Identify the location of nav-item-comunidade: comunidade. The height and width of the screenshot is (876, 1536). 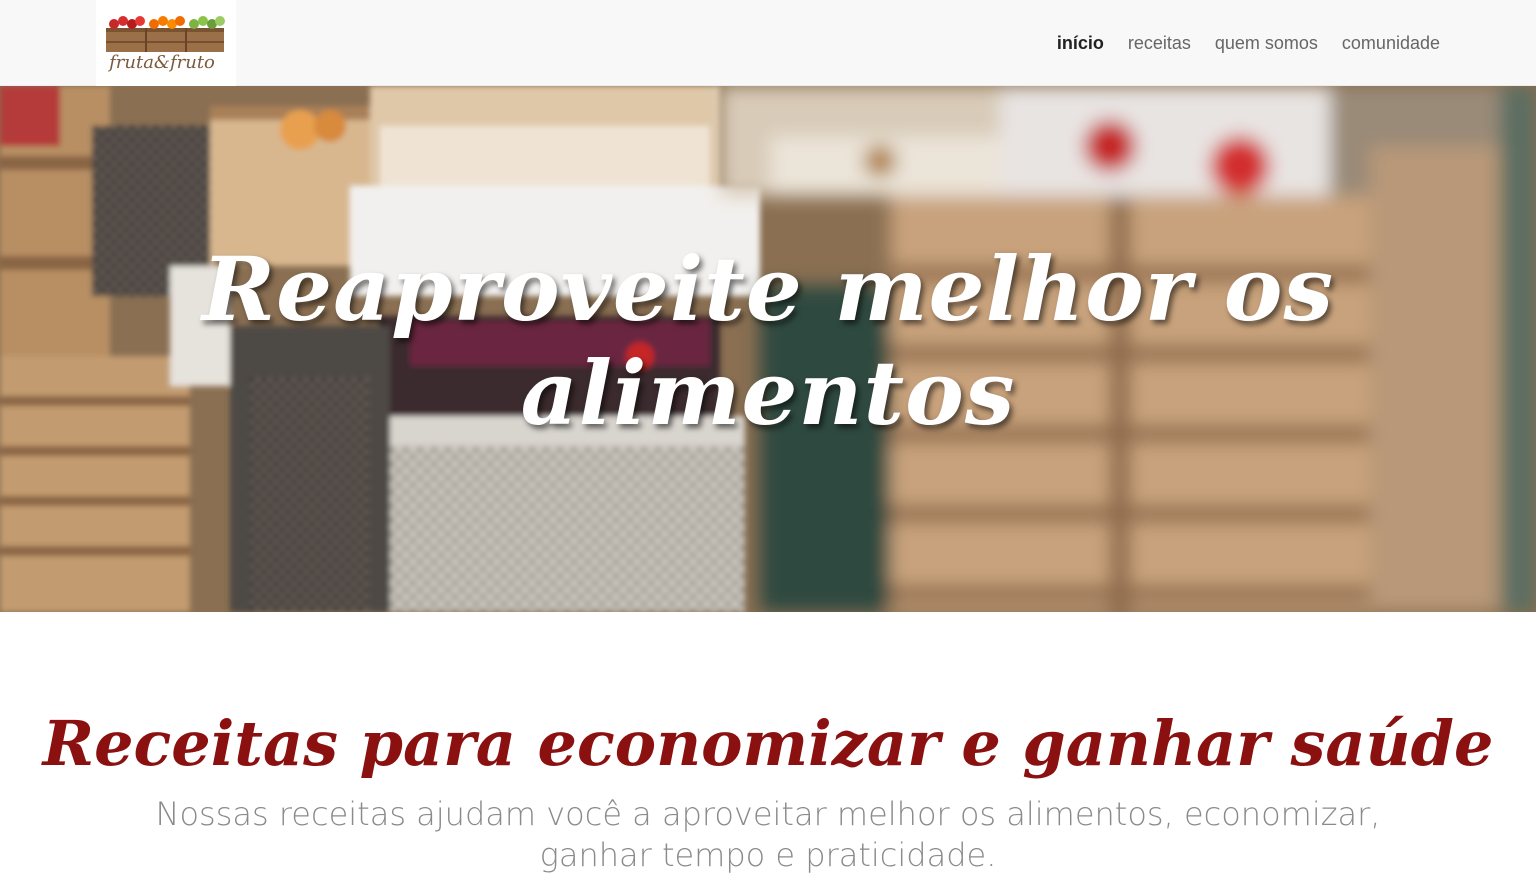
(1391, 43).